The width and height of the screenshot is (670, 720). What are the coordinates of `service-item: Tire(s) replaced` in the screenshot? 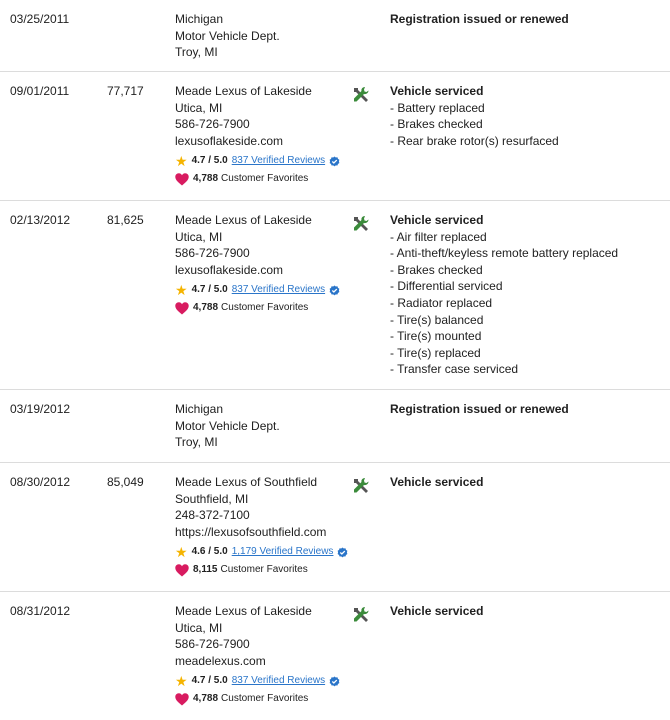 It's located at (527, 353).